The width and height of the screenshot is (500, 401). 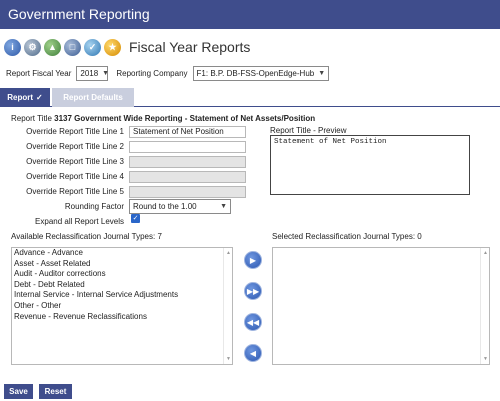 What do you see at coordinates (187, 147) in the screenshot?
I see `override-line-2-input` at bounding box center [187, 147].